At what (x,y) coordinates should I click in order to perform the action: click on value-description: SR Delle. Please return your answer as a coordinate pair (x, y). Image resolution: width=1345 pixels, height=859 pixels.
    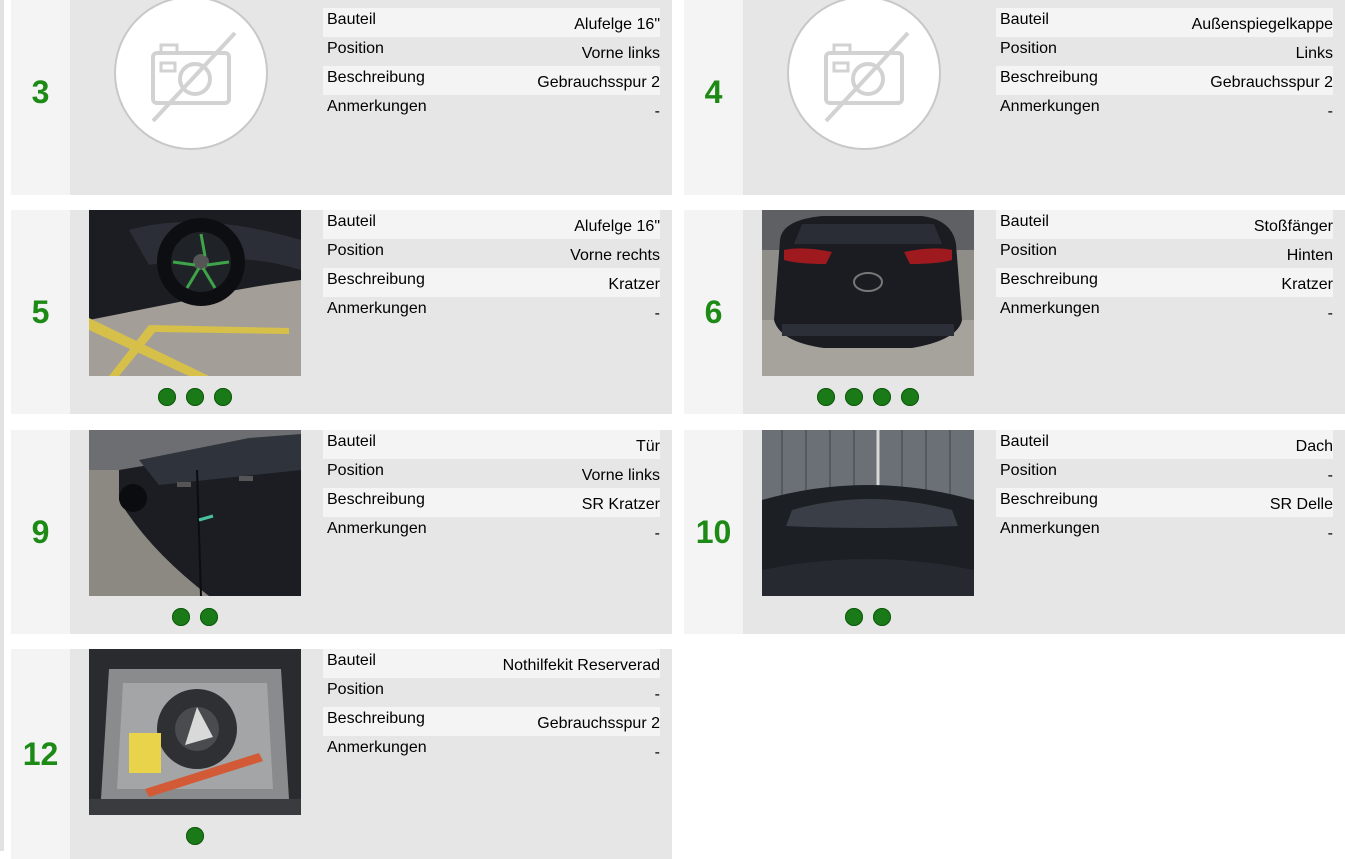
    Looking at the image, I should click on (1301, 504).